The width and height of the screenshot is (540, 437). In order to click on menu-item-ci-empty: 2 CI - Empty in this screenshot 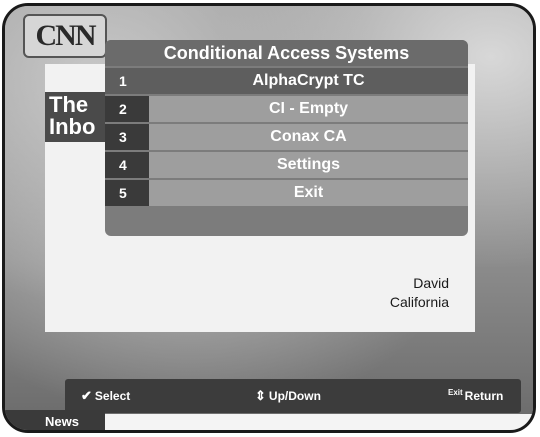, I will do `click(286, 109)`.